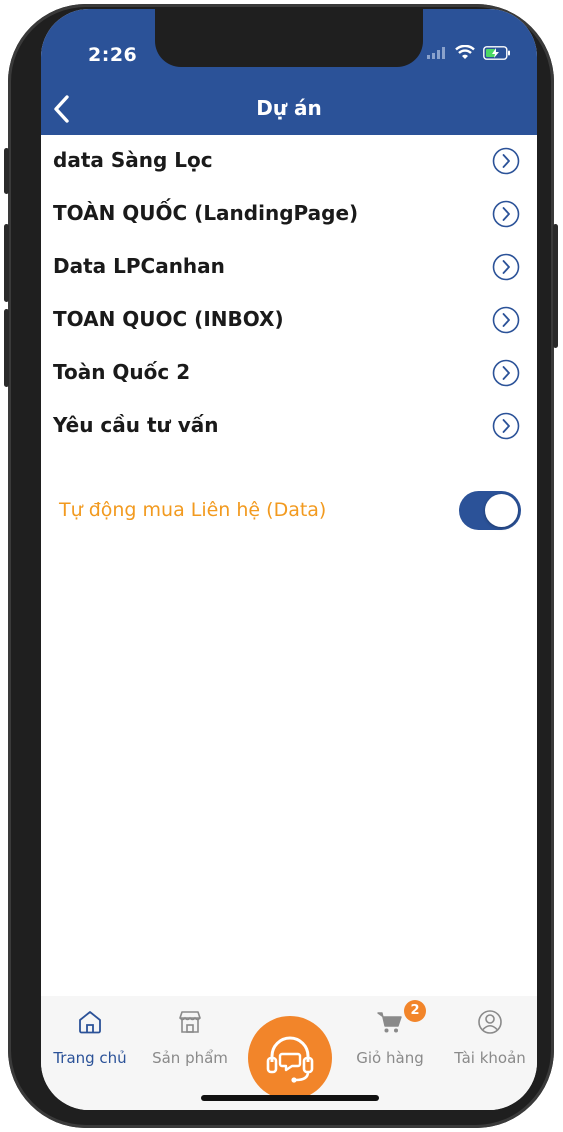 This screenshot has width=563, height=1132. What do you see at coordinates (289, 108) in the screenshot?
I see `page-title: Dự án` at bounding box center [289, 108].